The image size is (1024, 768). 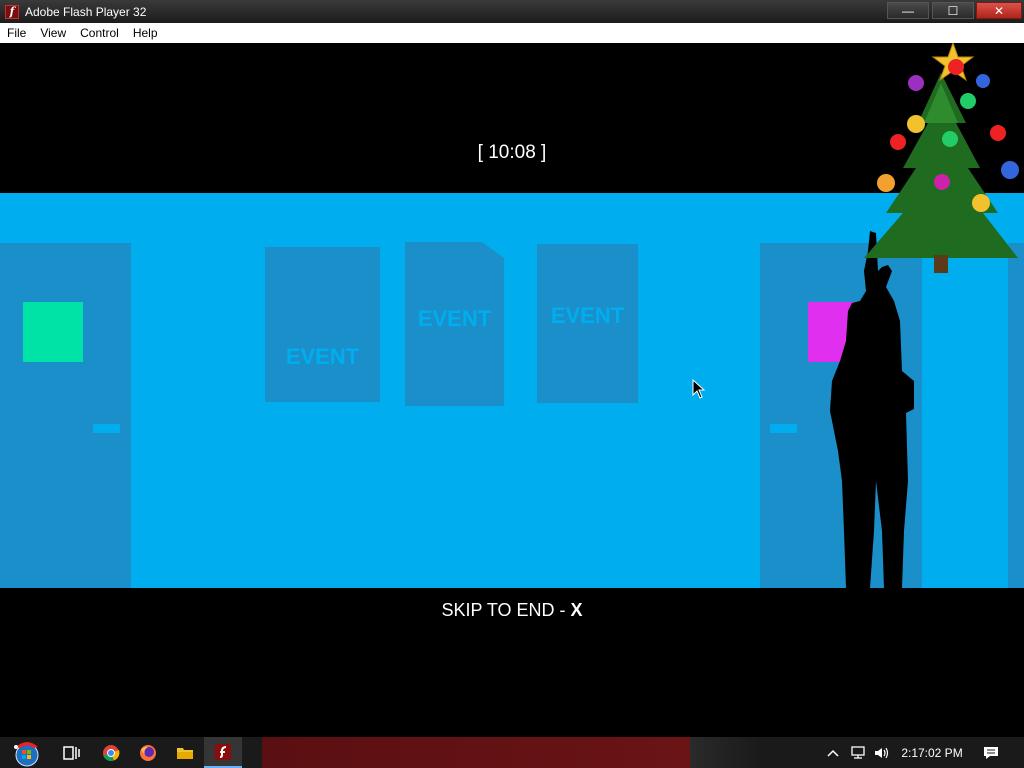 What do you see at coordinates (16, 33) in the screenshot?
I see `menu-file: File` at bounding box center [16, 33].